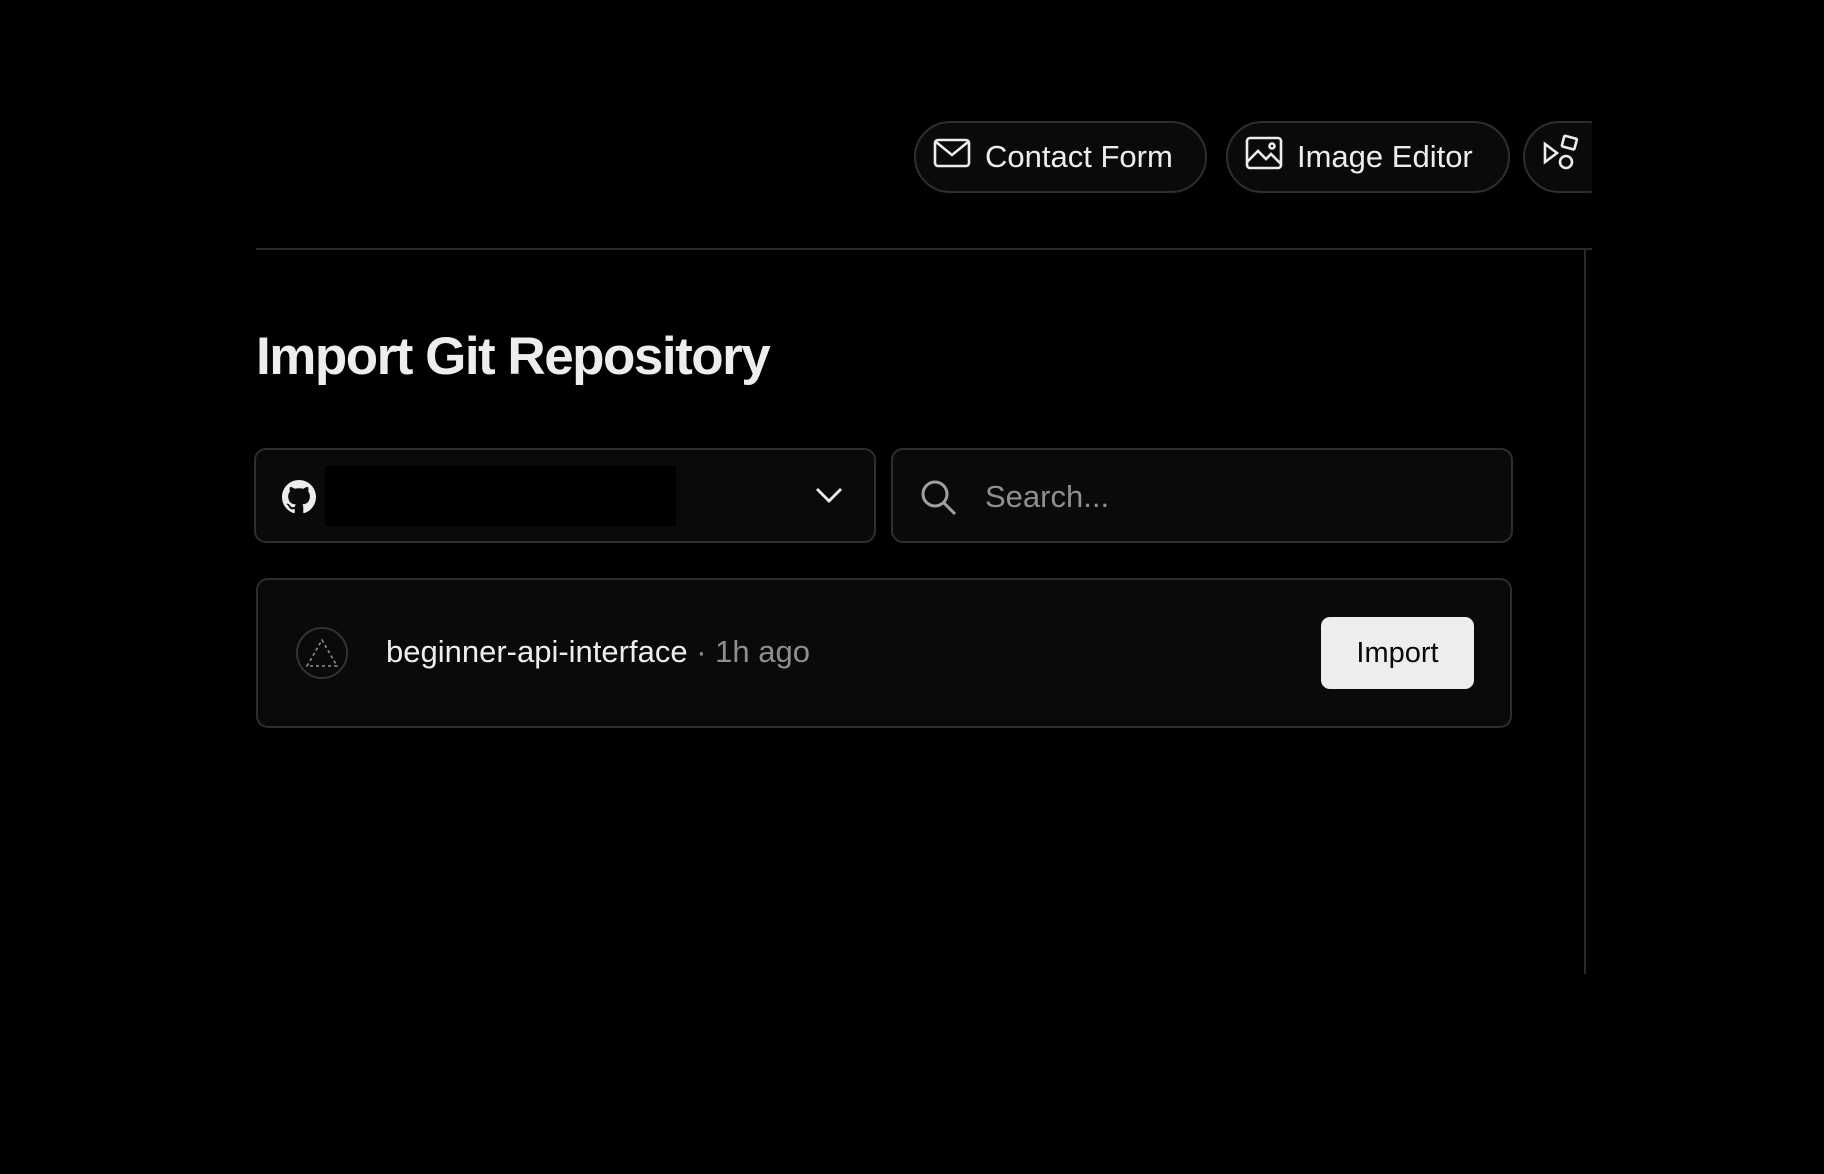 This screenshot has height=1174, width=1824. What do you see at coordinates (952, 157) in the screenshot?
I see `mail-icon` at bounding box center [952, 157].